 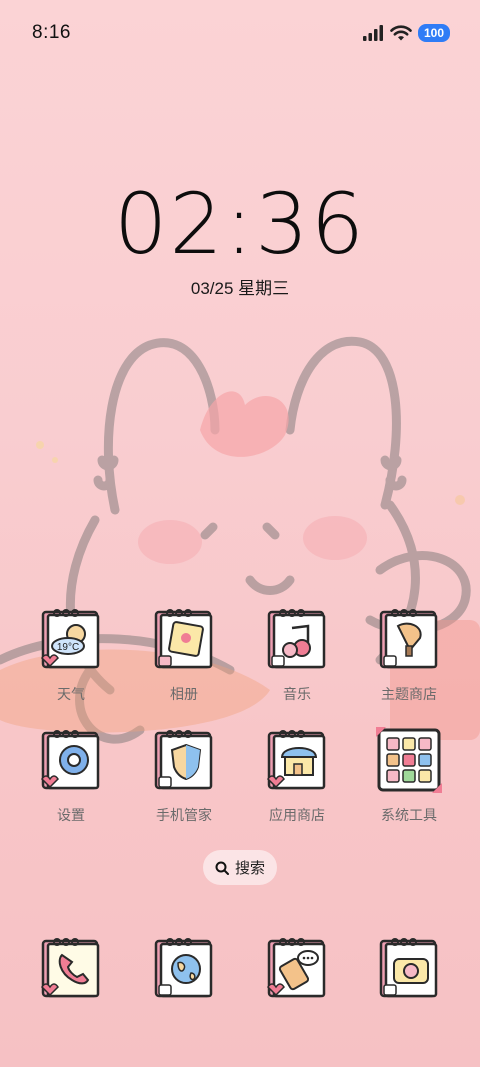 I want to click on clock-widget-time: 02:36, so click(x=240, y=224).